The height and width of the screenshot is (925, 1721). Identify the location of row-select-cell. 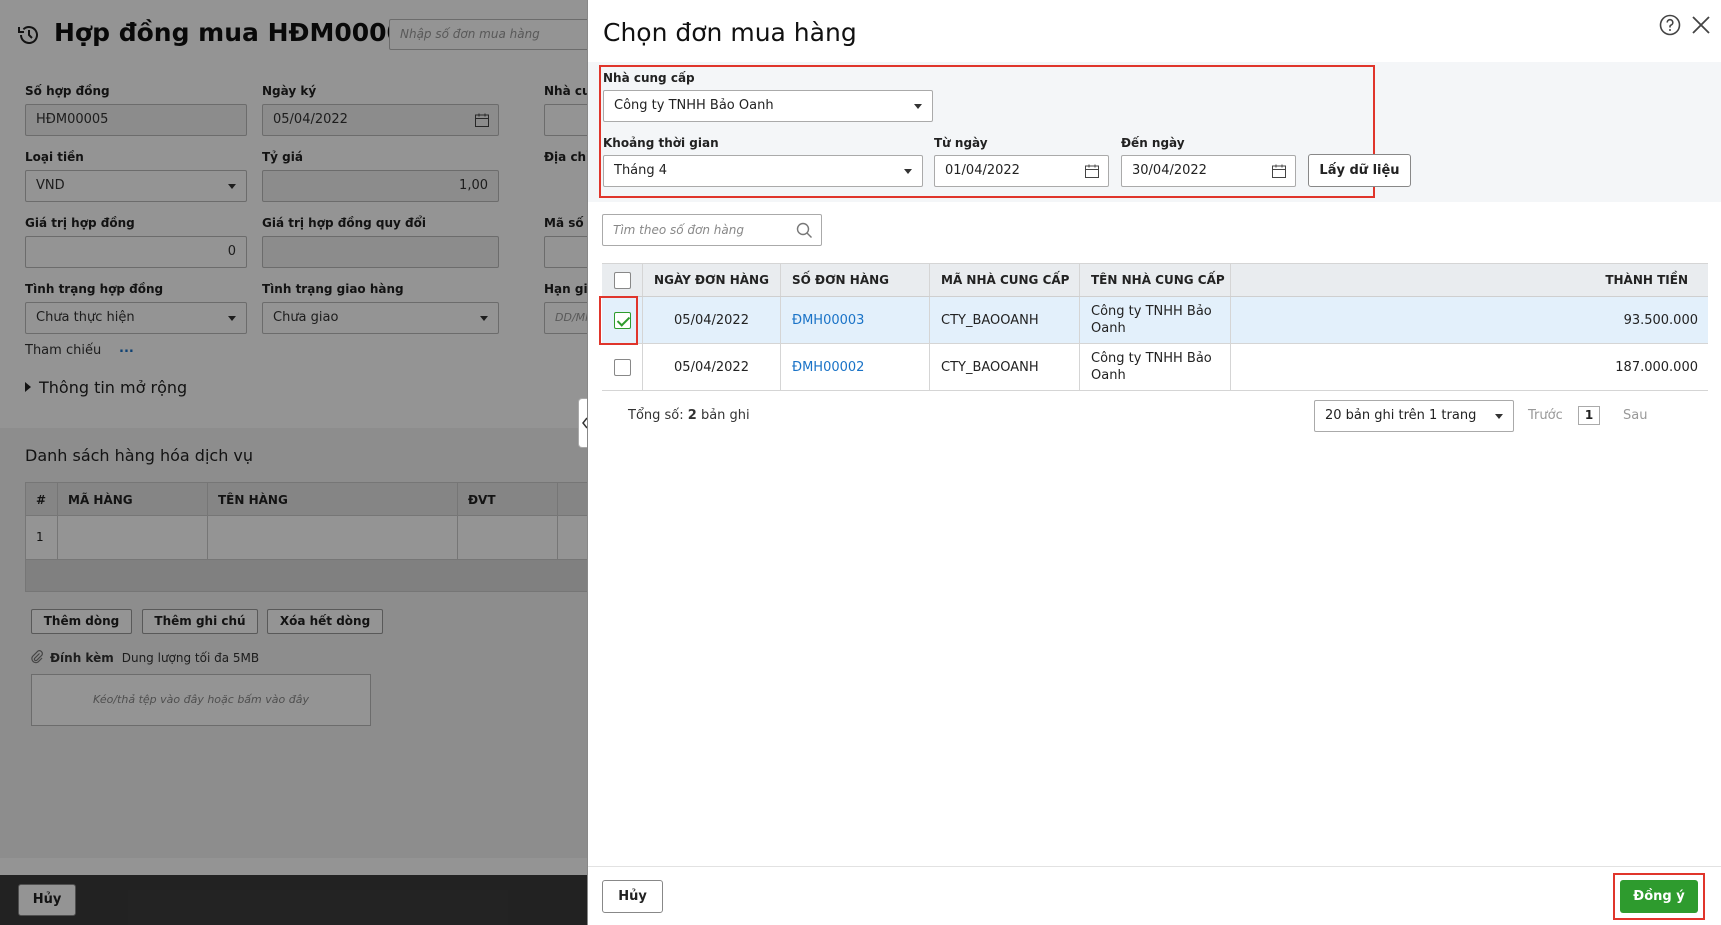
(622, 367).